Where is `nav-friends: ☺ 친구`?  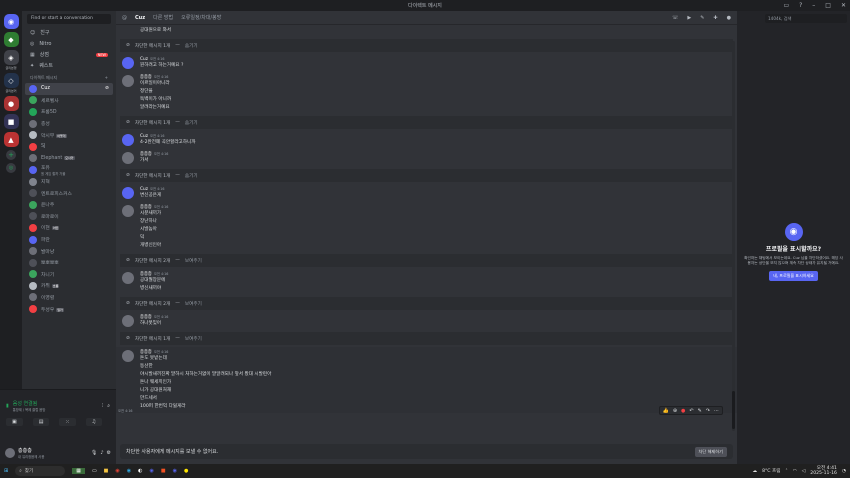
nav-friends: ☺ 친구 is located at coordinates (69, 32).